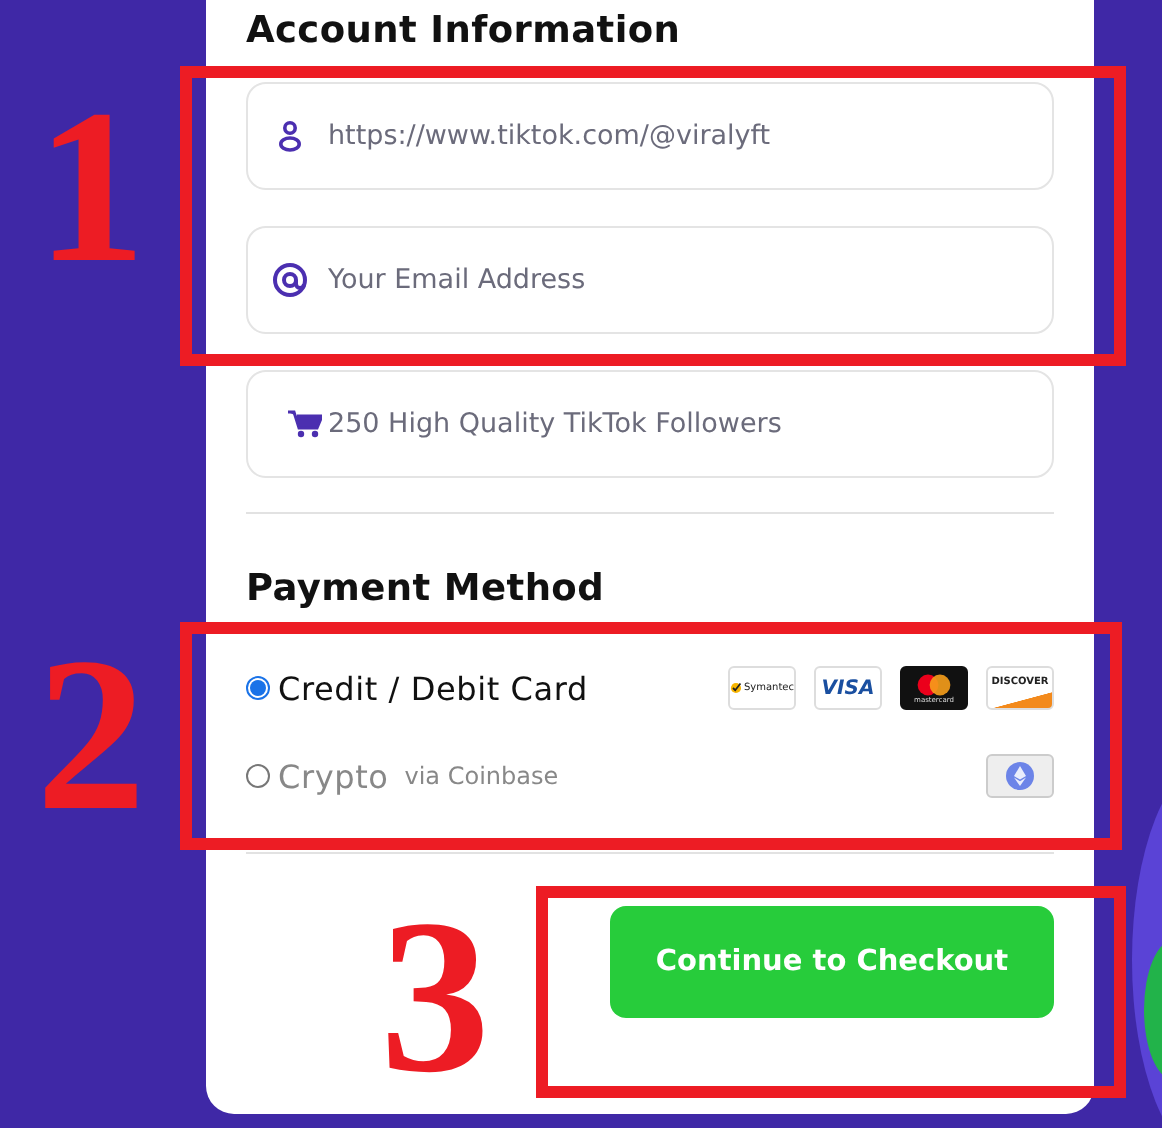 The image size is (1162, 1128). What do you see at coordinates (848, 688) in the screenshot?
I see `visa-badge: VISA` at bounding box center [848, 688].